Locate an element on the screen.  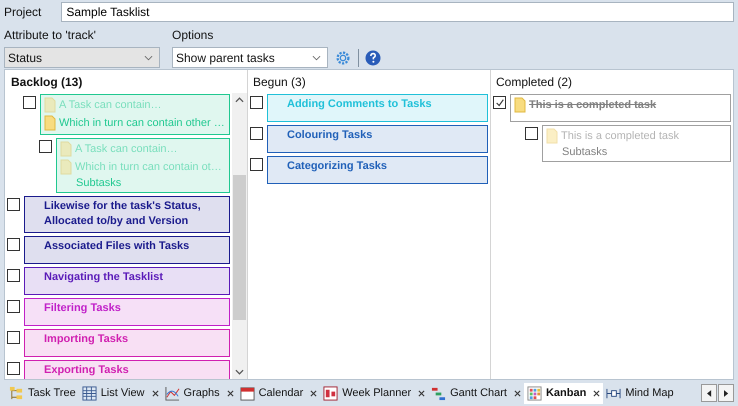
planner-icon is located at coordinates (330, 393).